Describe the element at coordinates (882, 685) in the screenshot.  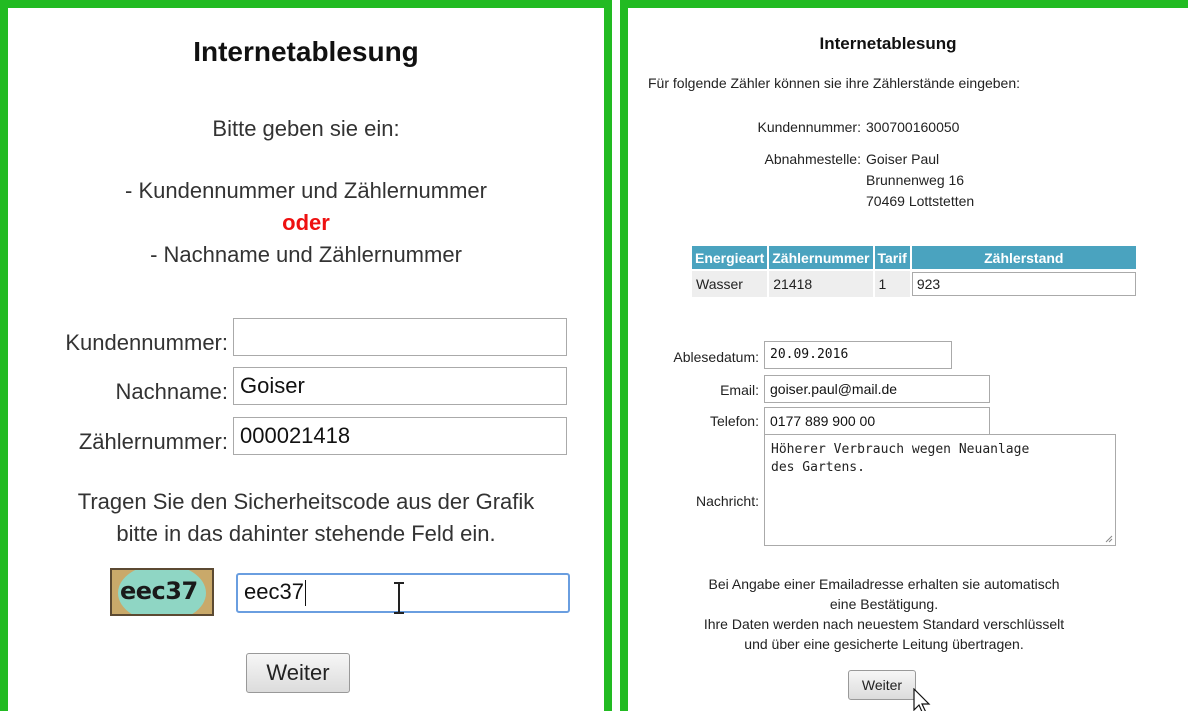
I see `weiter-button-right: Weiter` at that location.